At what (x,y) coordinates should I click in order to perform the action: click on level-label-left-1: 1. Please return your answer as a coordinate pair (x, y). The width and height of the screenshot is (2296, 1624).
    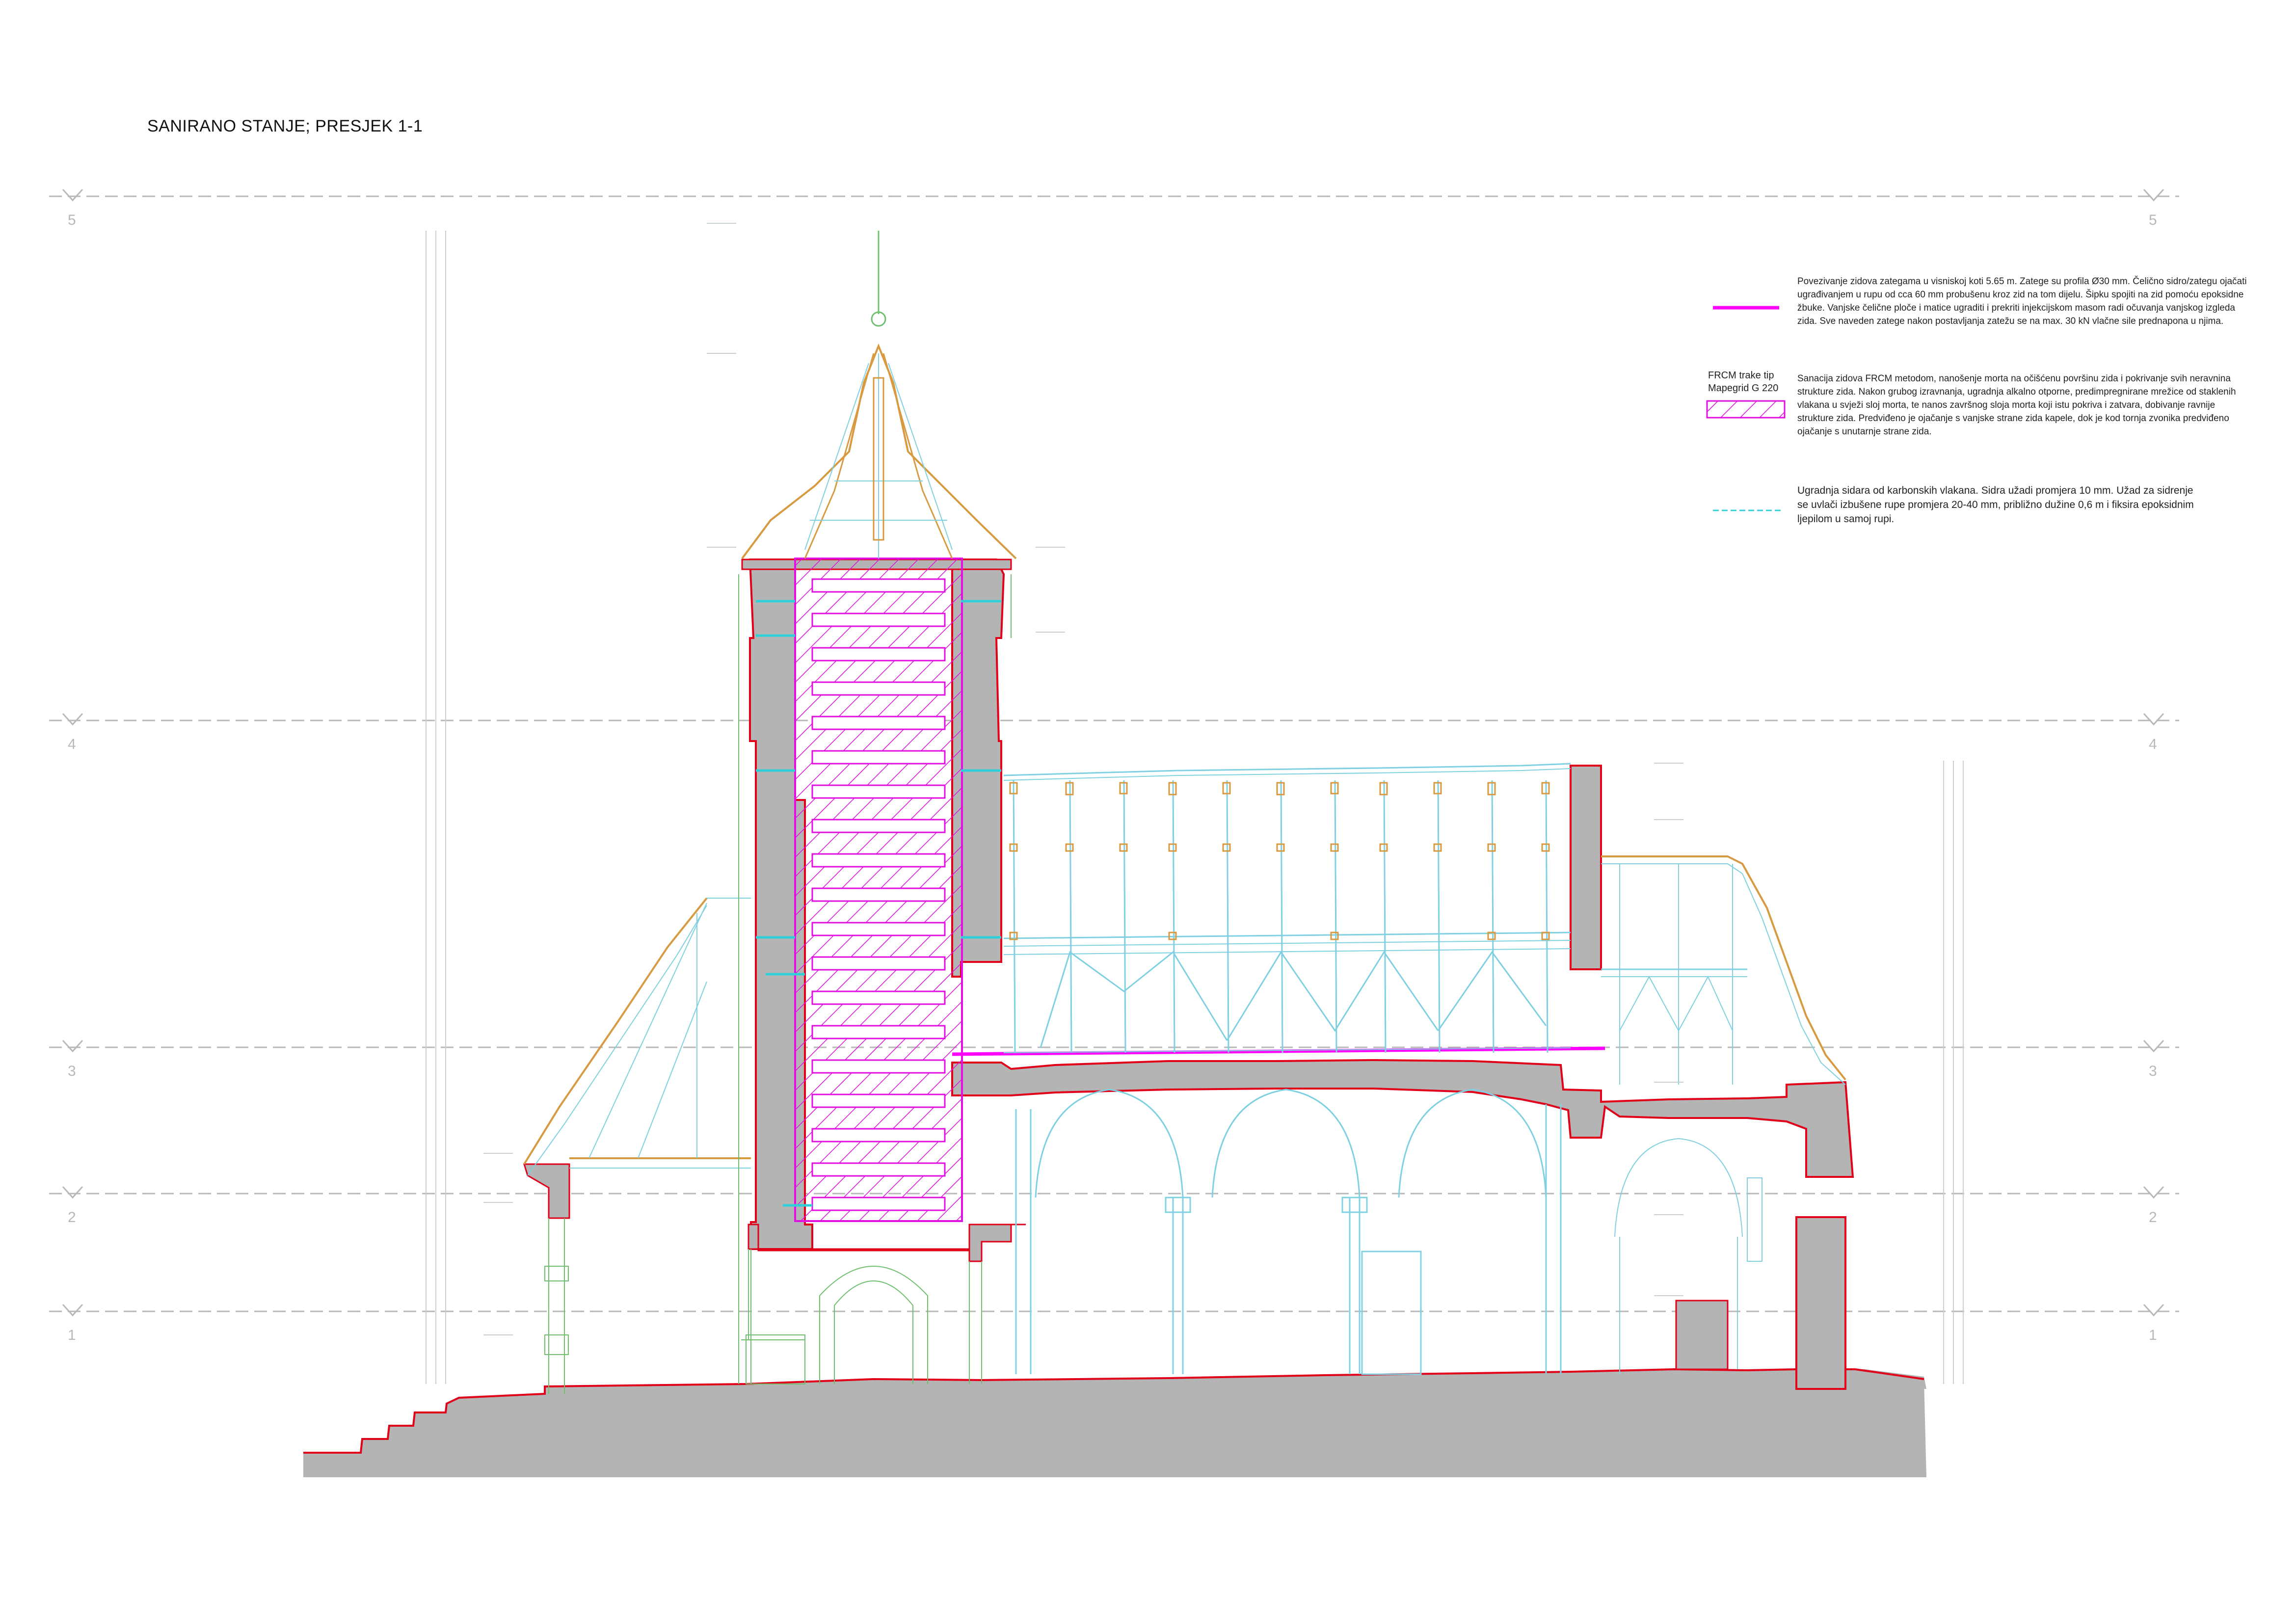
    Looking at the image, I should click on (72, 1335).